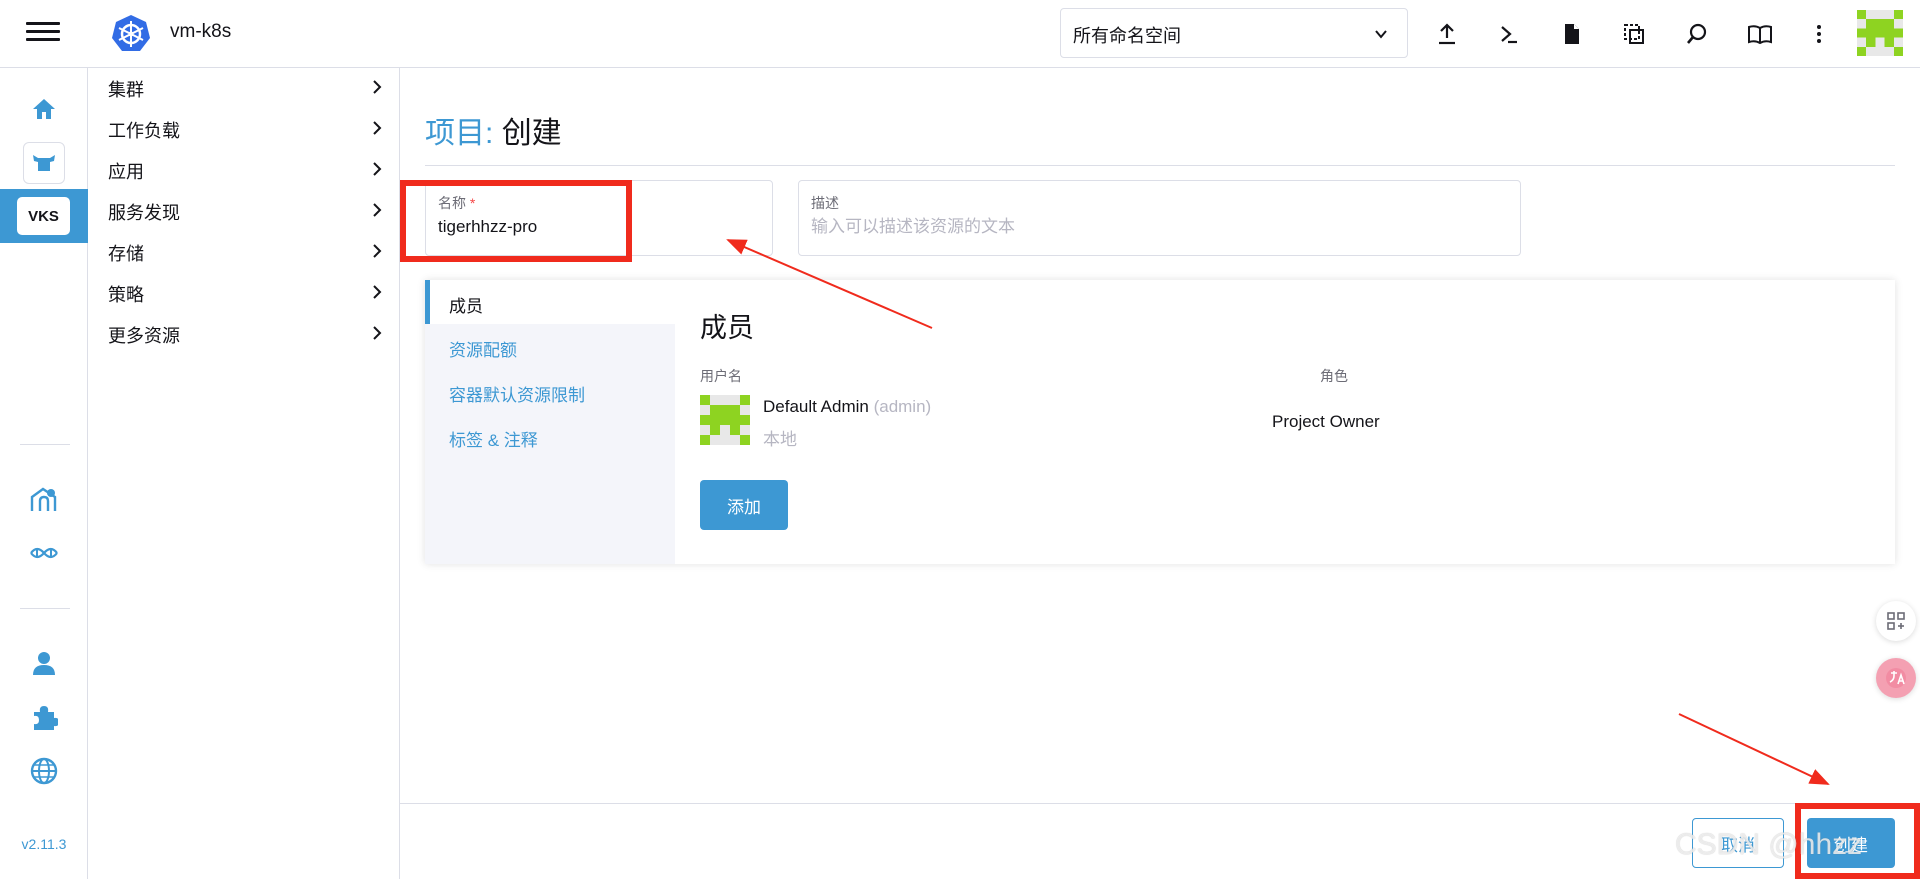 Image resolution: width=1920 pixels, height=879 pixels. I want to click on tab-members: 成员, so click(550, 302).